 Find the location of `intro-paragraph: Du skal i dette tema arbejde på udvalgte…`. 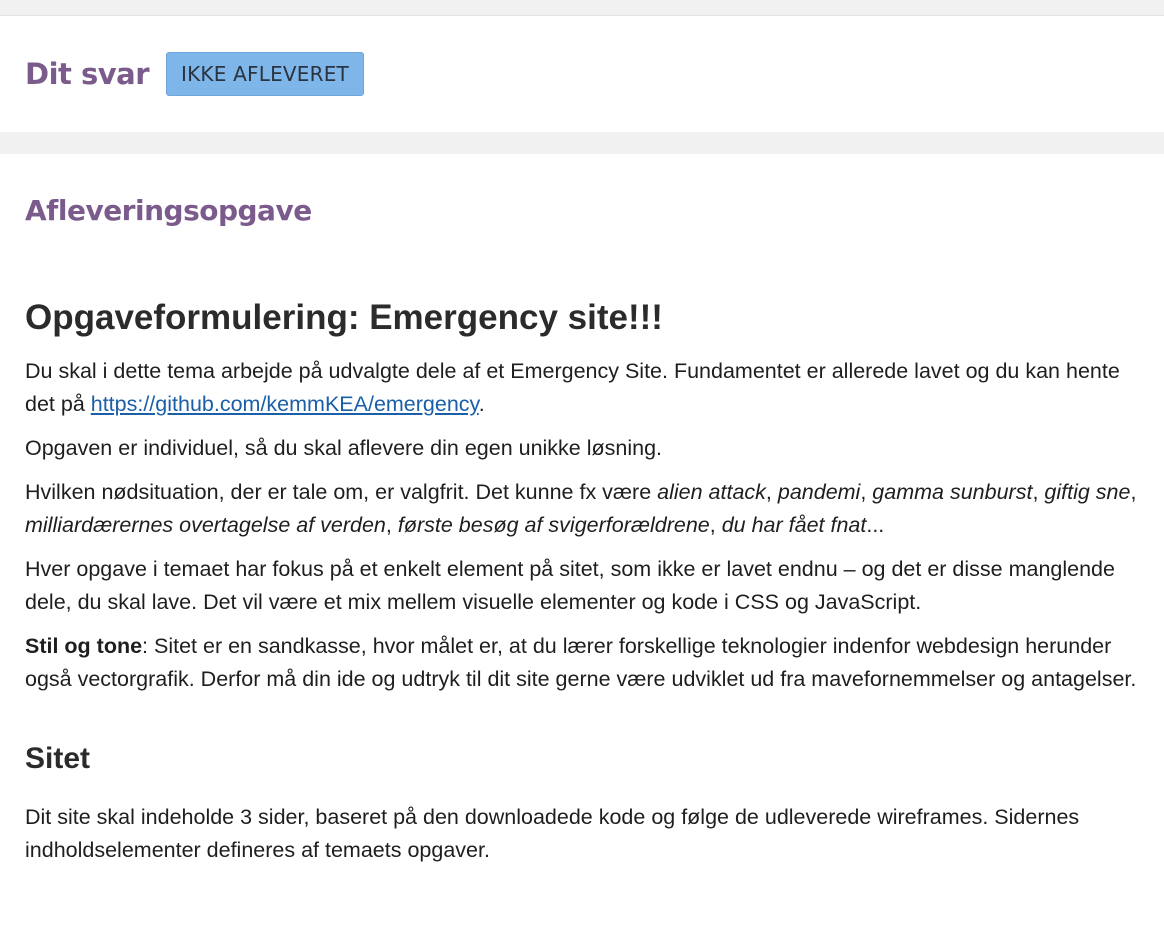

intro-paragraph: Du skal i dette tema arbejde på udvalgte… is located at coordinates (582, 388).